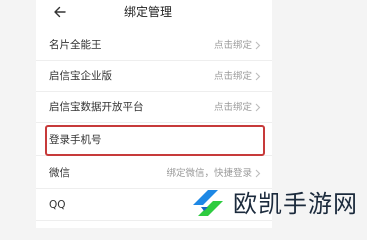 This screenshot has height=240, width=367. What do you see at coordinates (75, 45) in the screenshot?
I see `row-label: 名片全能王` at bounding box center [75, 45].